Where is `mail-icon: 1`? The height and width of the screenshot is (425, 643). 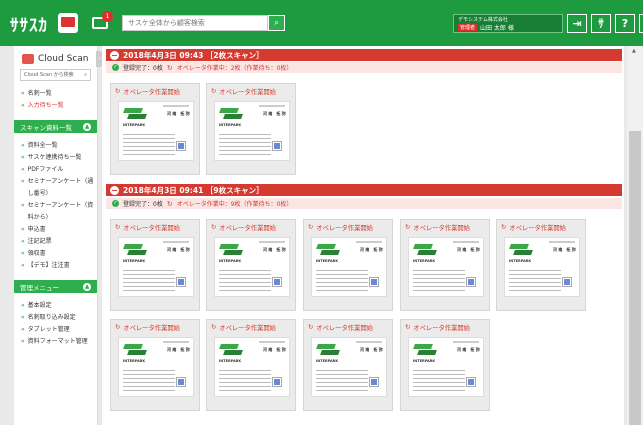 mail-icon: 1 is located at coordinates (102, 20).